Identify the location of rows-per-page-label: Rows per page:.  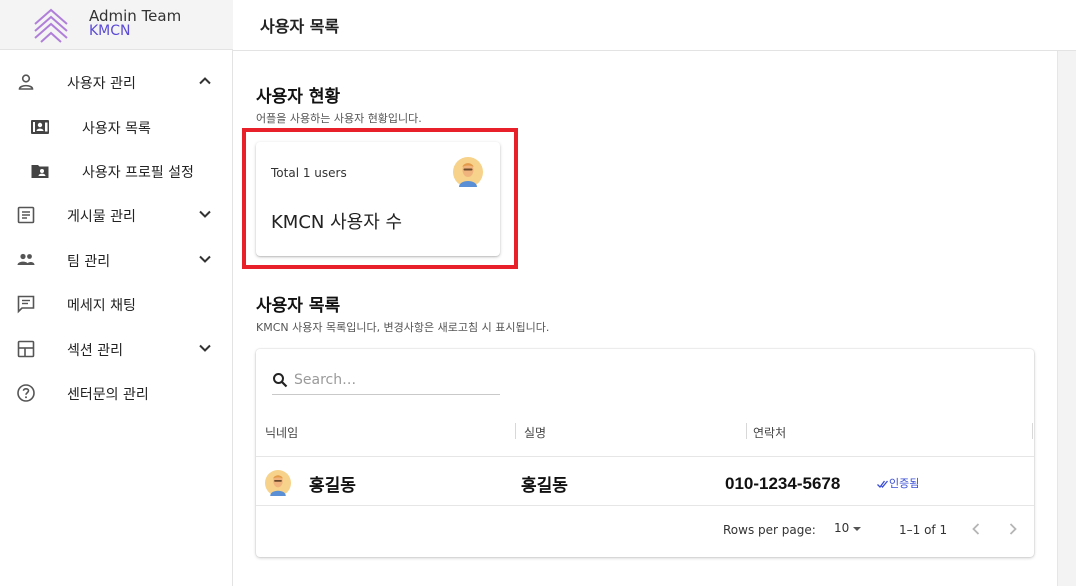
(769, 530).